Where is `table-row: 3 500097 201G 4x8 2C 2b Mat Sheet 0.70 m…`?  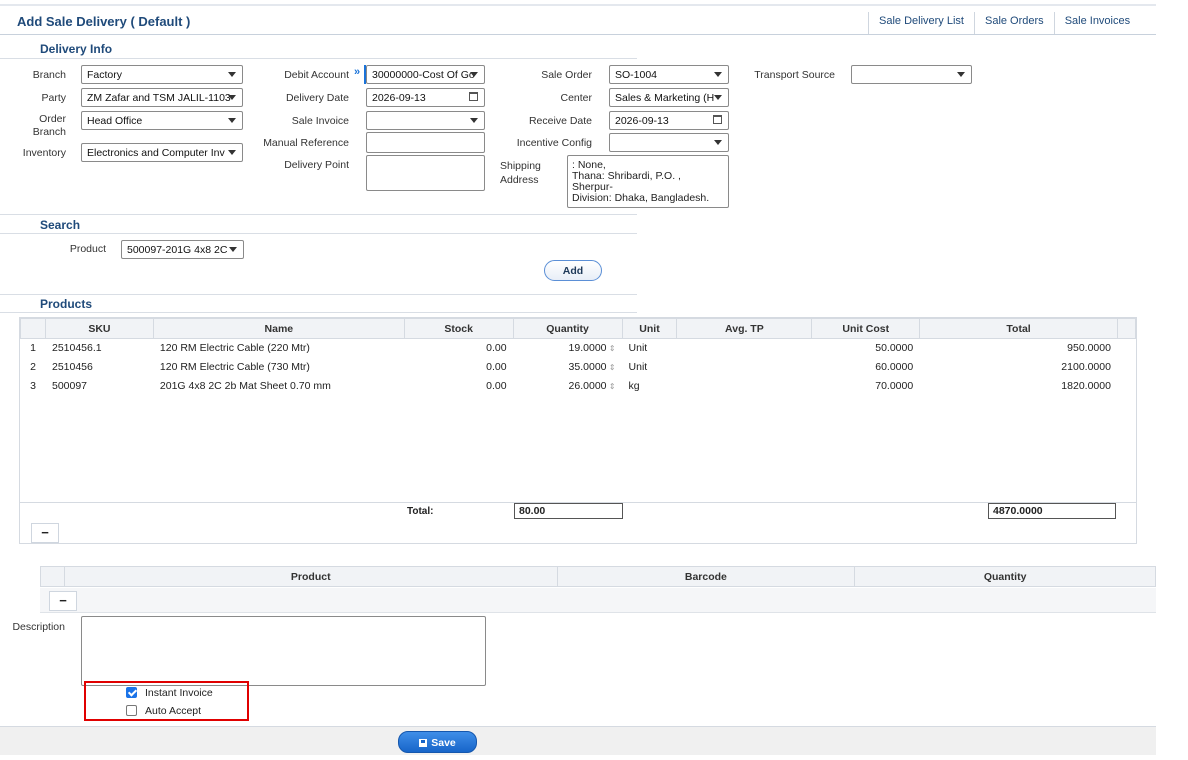 table-row: 3 500097 201G 4x8 2C 2b Mat Sheet 0.70 m… is located at coordinates (578, 386).